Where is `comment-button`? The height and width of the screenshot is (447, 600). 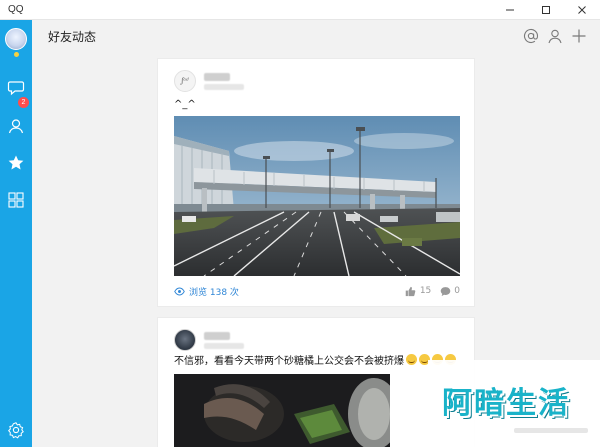
comment-button is located at coordinates (445, 291).